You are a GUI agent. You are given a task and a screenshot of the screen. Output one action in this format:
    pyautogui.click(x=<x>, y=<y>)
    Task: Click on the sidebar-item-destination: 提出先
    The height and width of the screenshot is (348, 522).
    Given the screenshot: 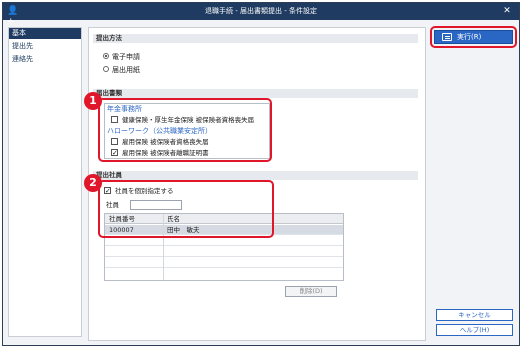 What is the action you would take?
    pyautogui.click(x=45, y=46)
    